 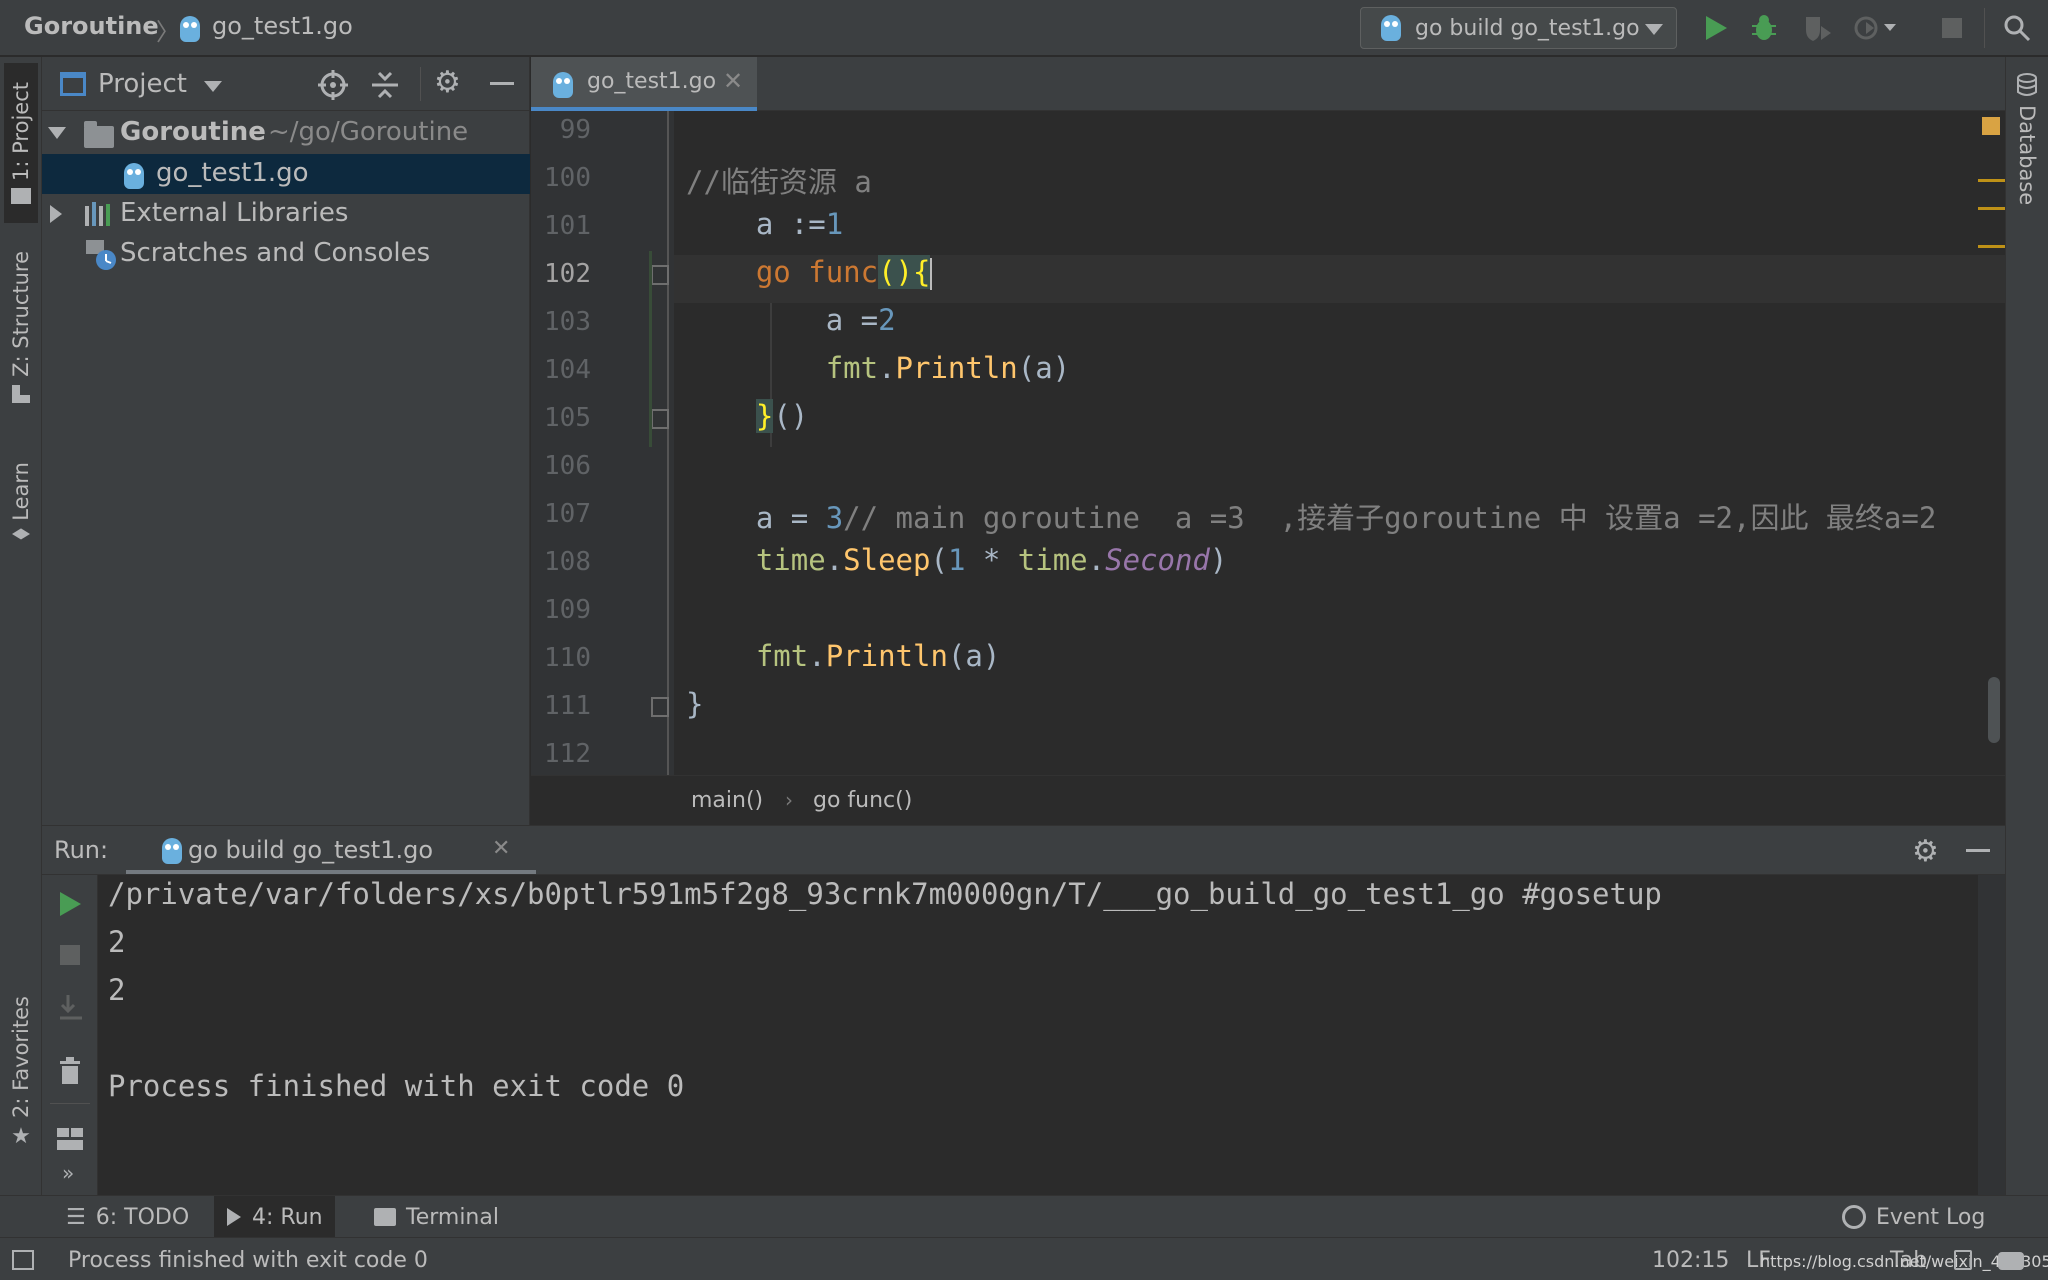 I want to click on run-button, so click(x=1716, y=28).